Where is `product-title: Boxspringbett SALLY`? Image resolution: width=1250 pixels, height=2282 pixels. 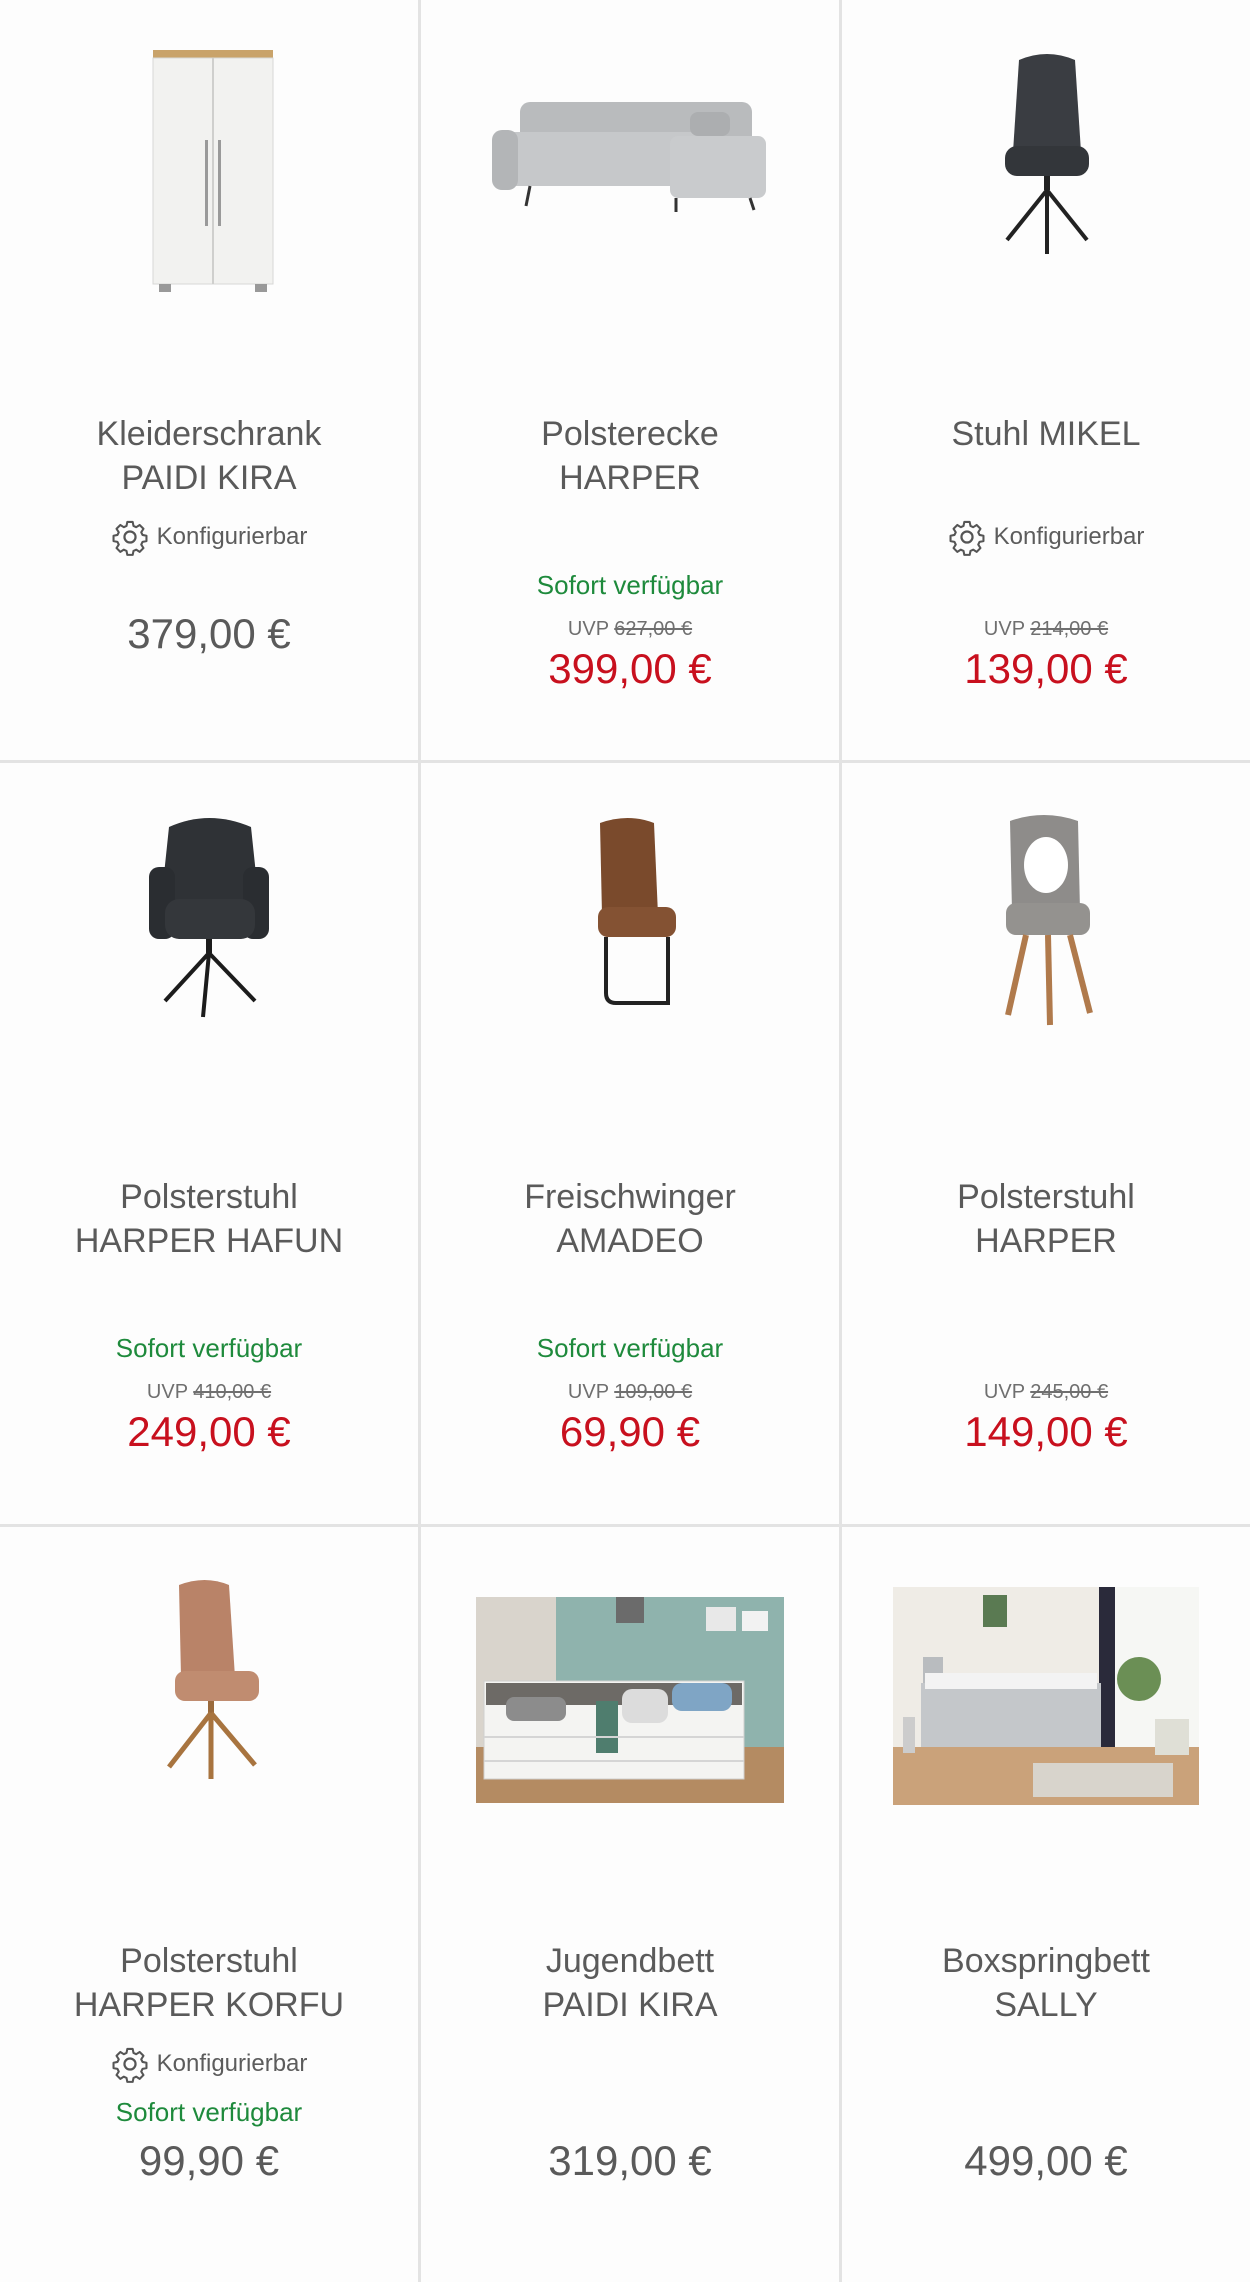 product-title: Boxspringbett SALLY is located at coordinates (1046, 1983).